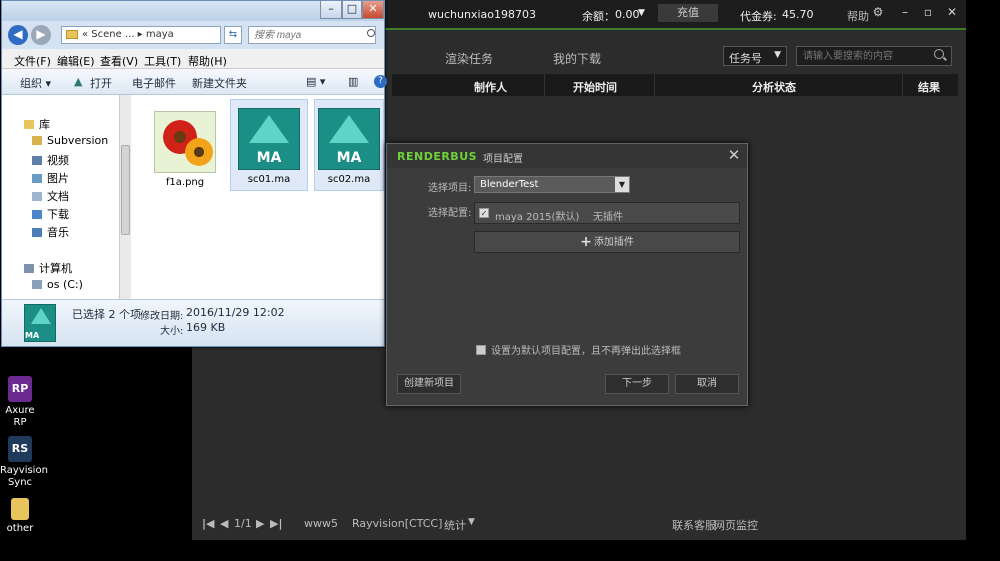 The width and height of the screenshot is (1000, 561). Describe the element at coordinates (162, 61) in the screenshot. I see `menu-tools: 工具(T)` at that location.